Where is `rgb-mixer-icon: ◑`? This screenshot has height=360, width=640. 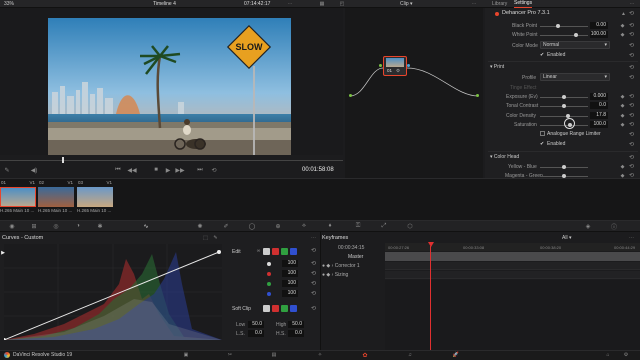 rgb-mixer-icon: ◑ is located at coordinates (78, 226).